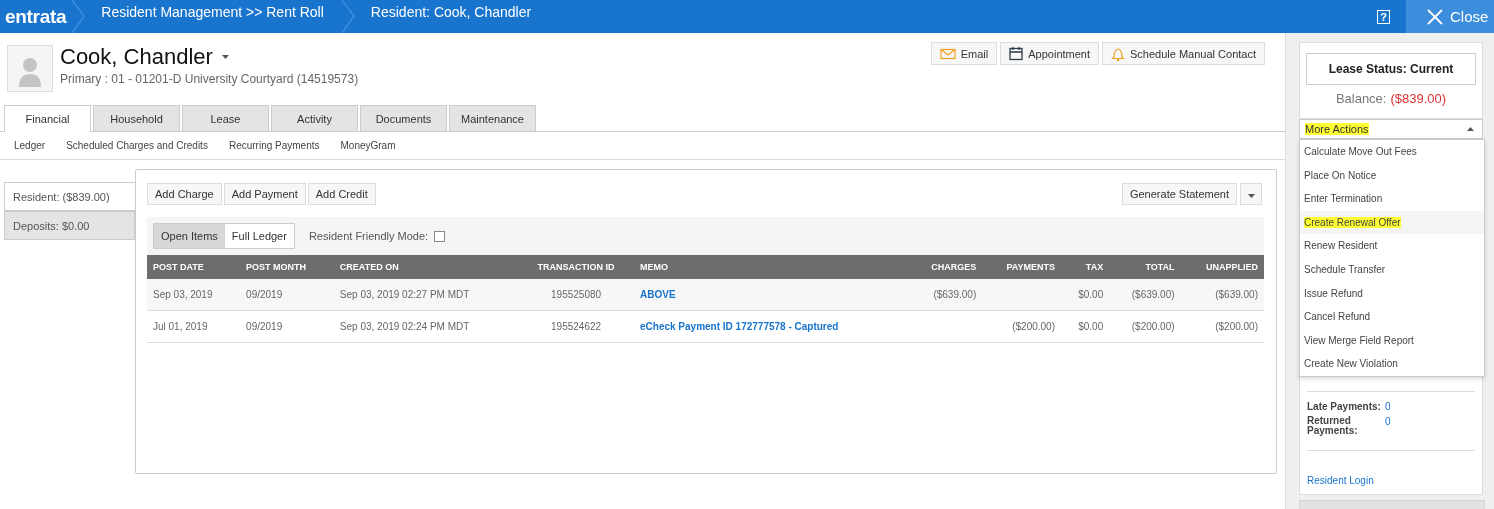 The image size is (1494, 509). What do you see at coordinates (1021, 267) in the screenshot?
I see `column-header: PAYMENTS` at bounding box center [1021, 267].